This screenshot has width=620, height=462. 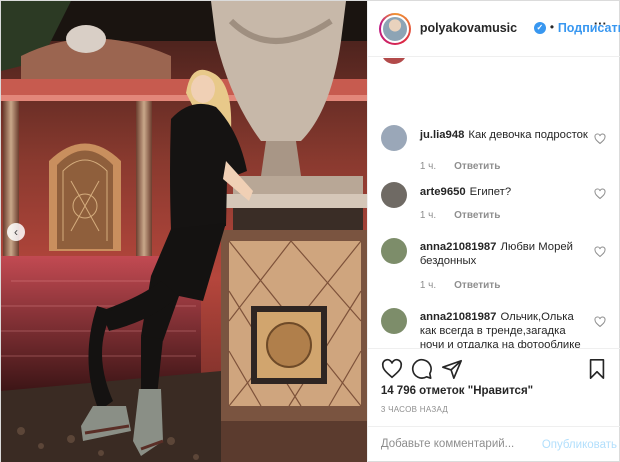 What do you see at coordinates (539, 28) in the screenshot?
I see `verified-icon: ✓` at bounding box center [539, 28].